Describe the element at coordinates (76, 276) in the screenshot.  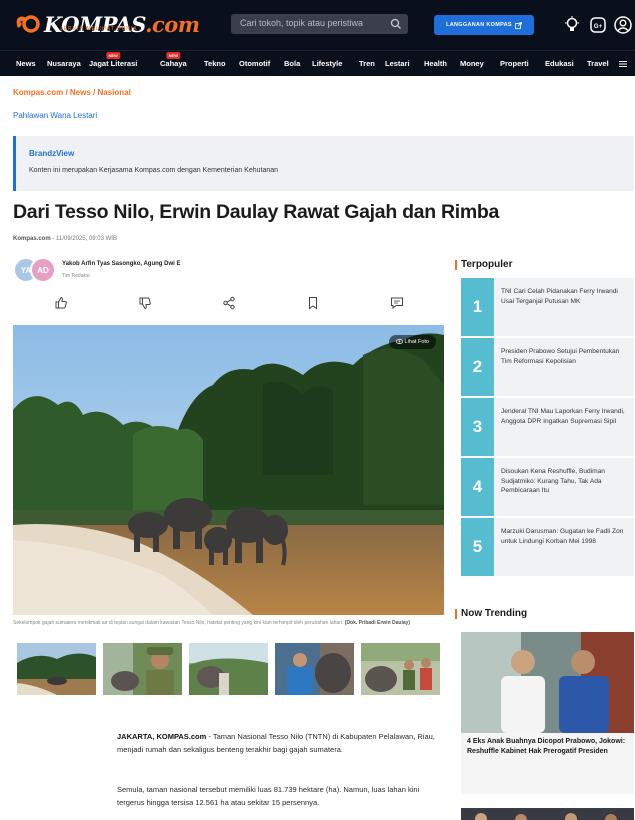
I see `author-role: Tim Redaksi` at that location.